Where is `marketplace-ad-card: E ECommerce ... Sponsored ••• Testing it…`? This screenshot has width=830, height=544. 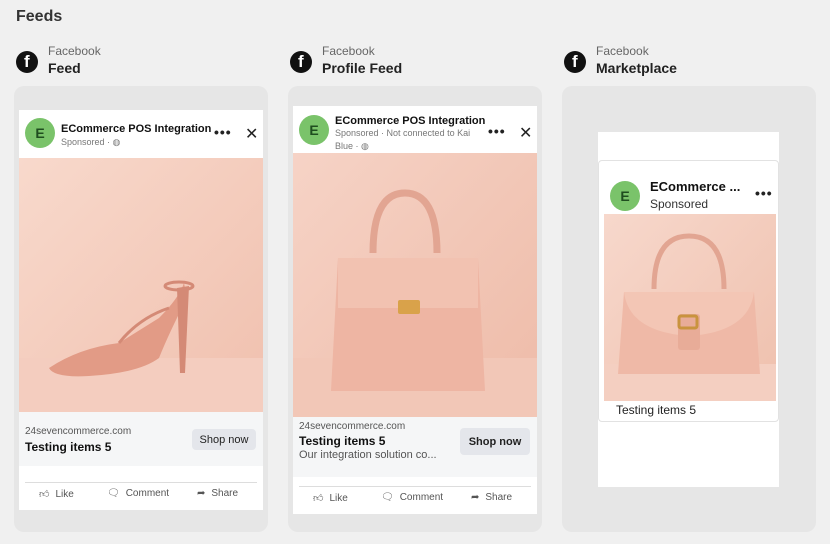 marketplace-ad-card: E ECommerce ... Sponsored ••• Testing it… is located at coordinates (688, 291).